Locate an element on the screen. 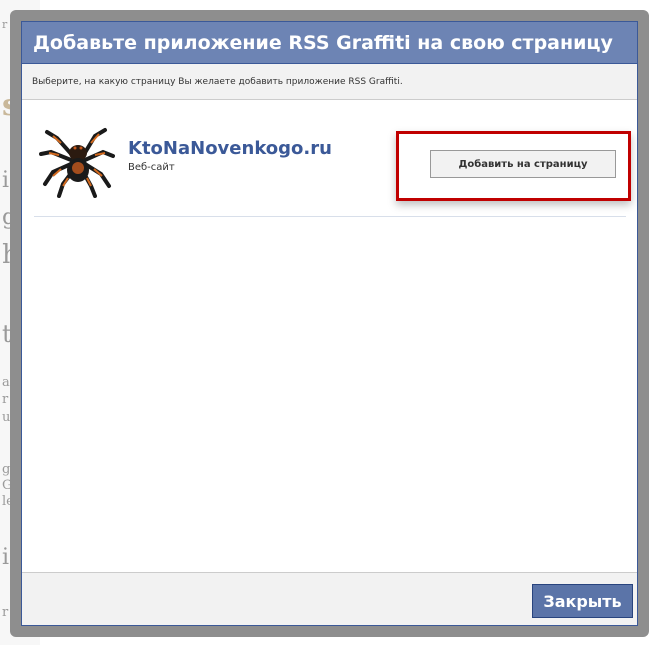  page-name-link: KtoNaNovenkogo.ru is located at coordinates (230, 148).